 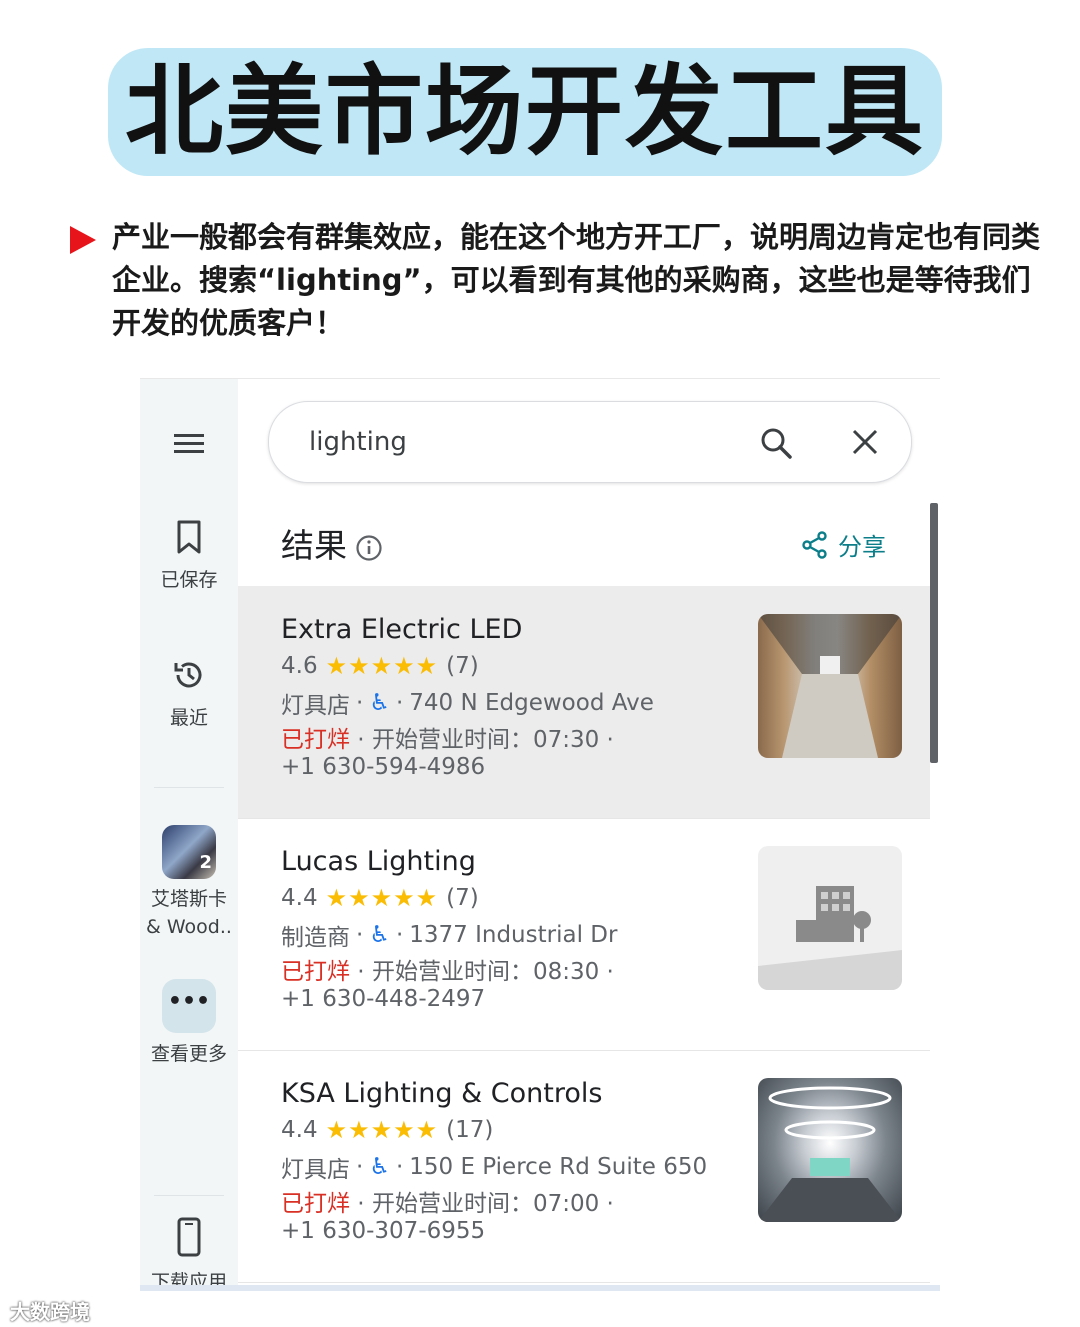 I want to click on rail-label-place-line1: 艾塔斯卡, so click(x=188, y=899).